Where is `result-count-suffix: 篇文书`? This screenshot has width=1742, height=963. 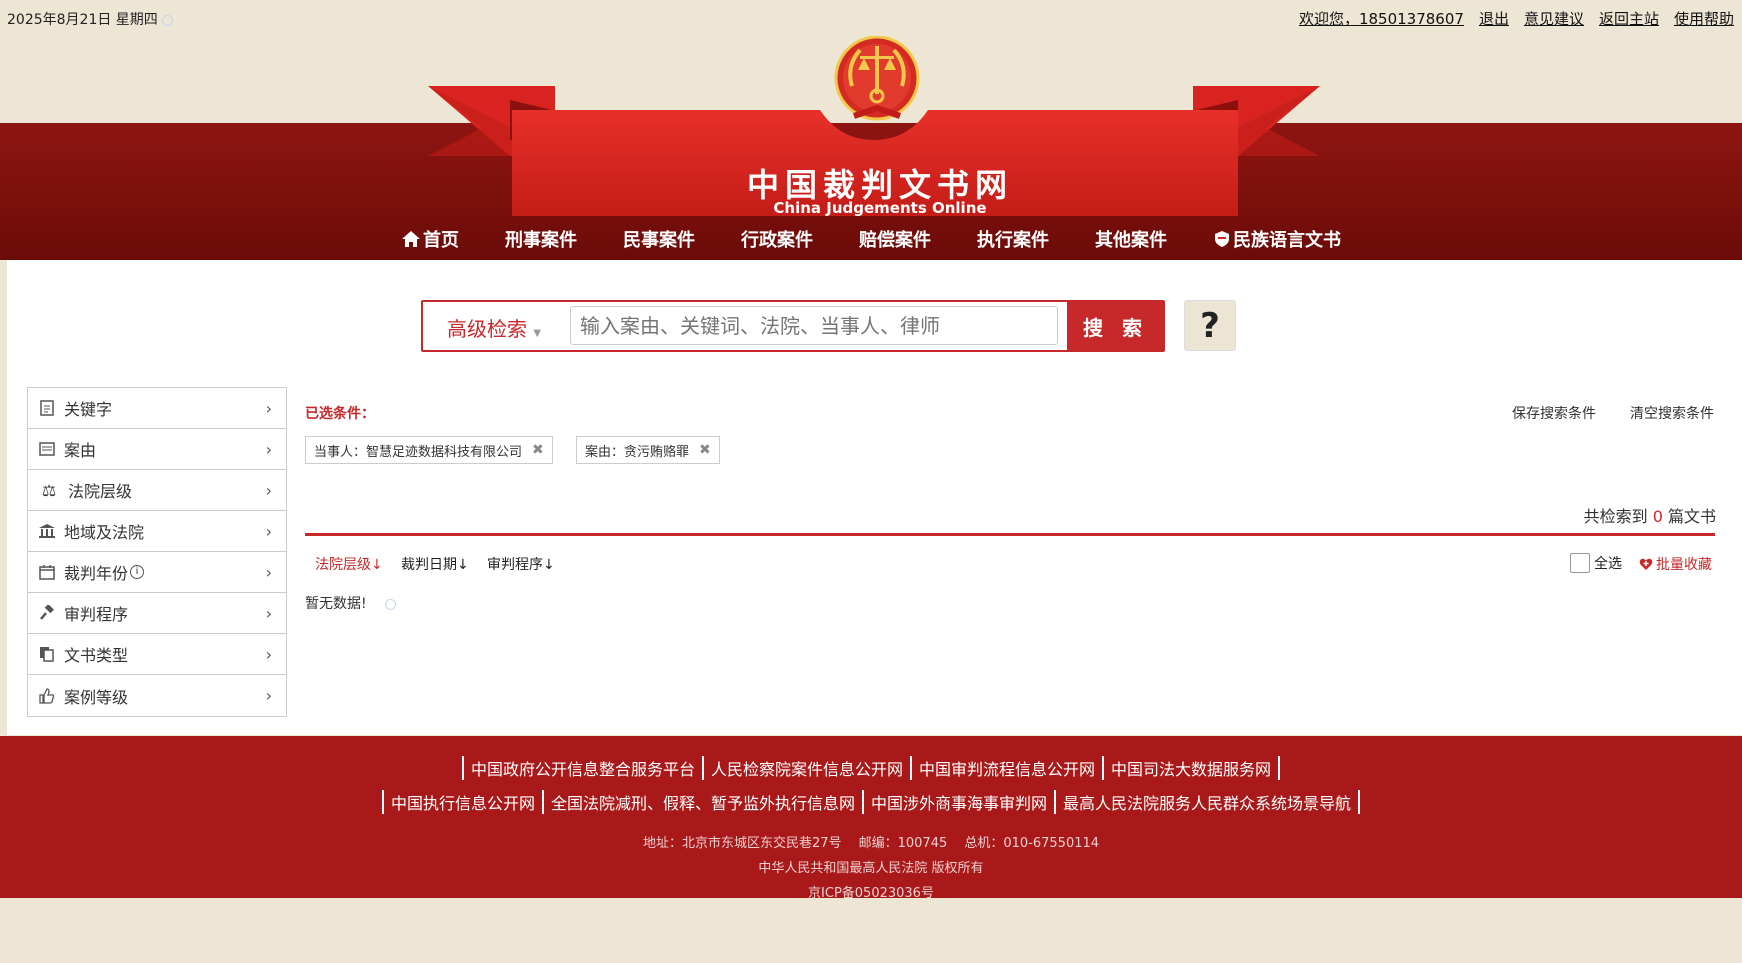
result-count-suffix: 篇文书 is located at coordinates (1691, 516).